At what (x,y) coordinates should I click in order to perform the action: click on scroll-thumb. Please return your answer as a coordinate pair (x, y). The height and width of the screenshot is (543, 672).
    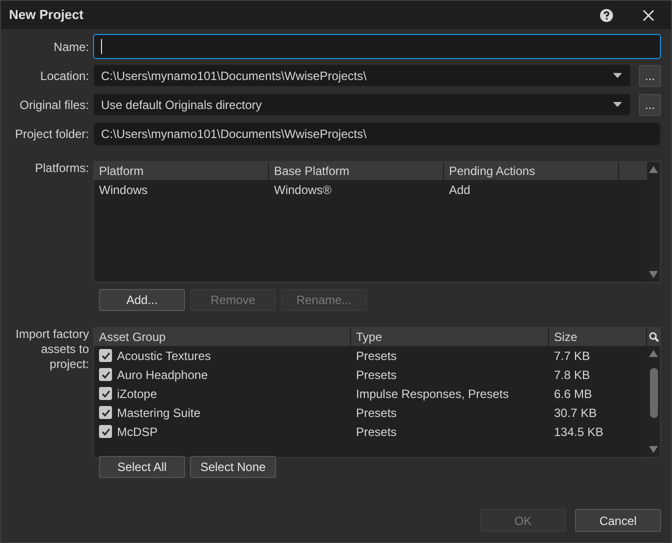
    Looking at the image, I should click on (654, 393).